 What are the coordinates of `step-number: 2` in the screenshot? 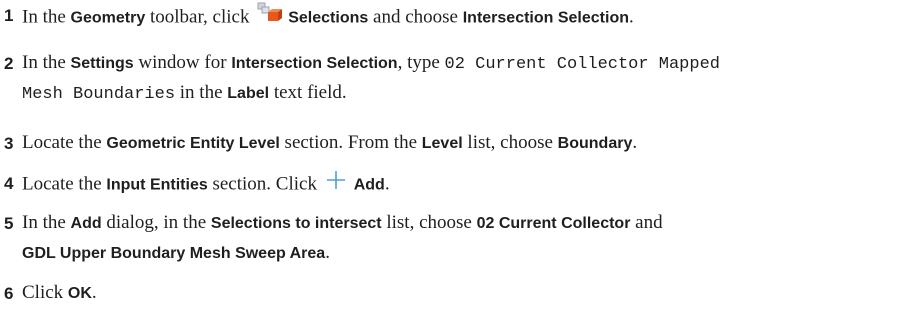 It's located at (9, 63).